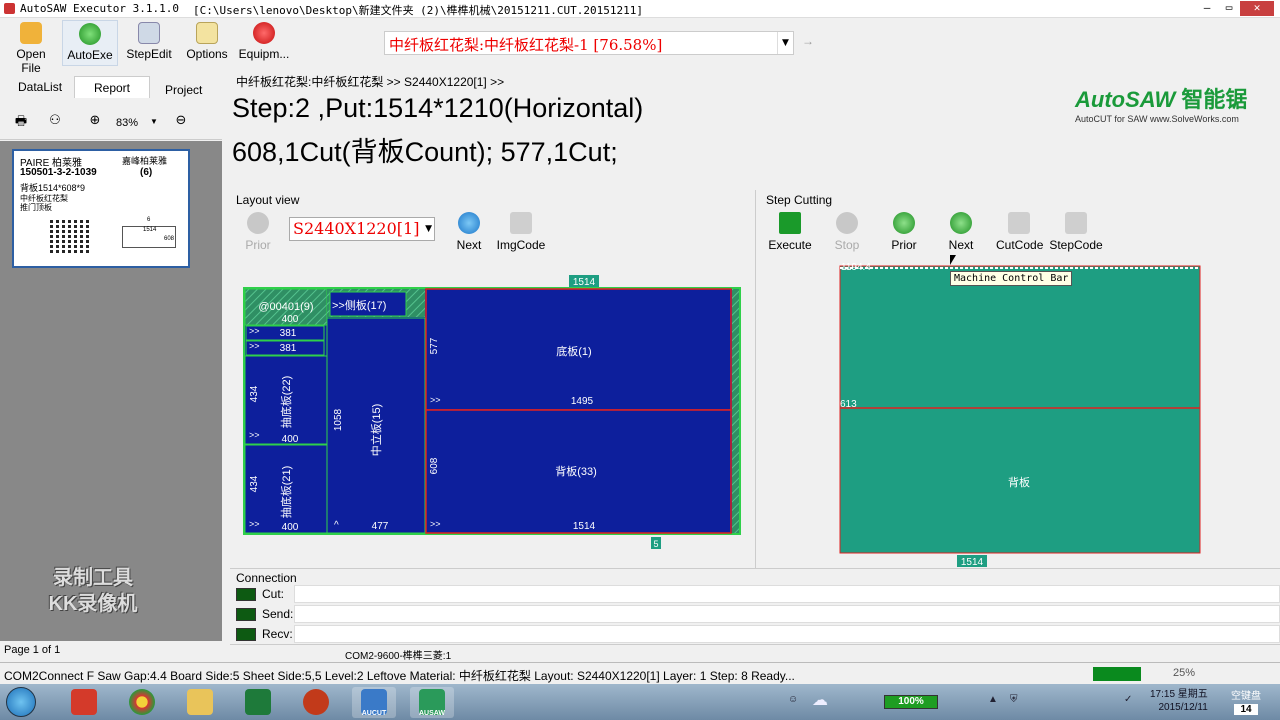  Describe the element at coordinates (370, 82) in the screenshot. I see `breadcrumb: 中纤板红花梨:中纤板红花梨 >> S2440X1220[1] >>` at that location.